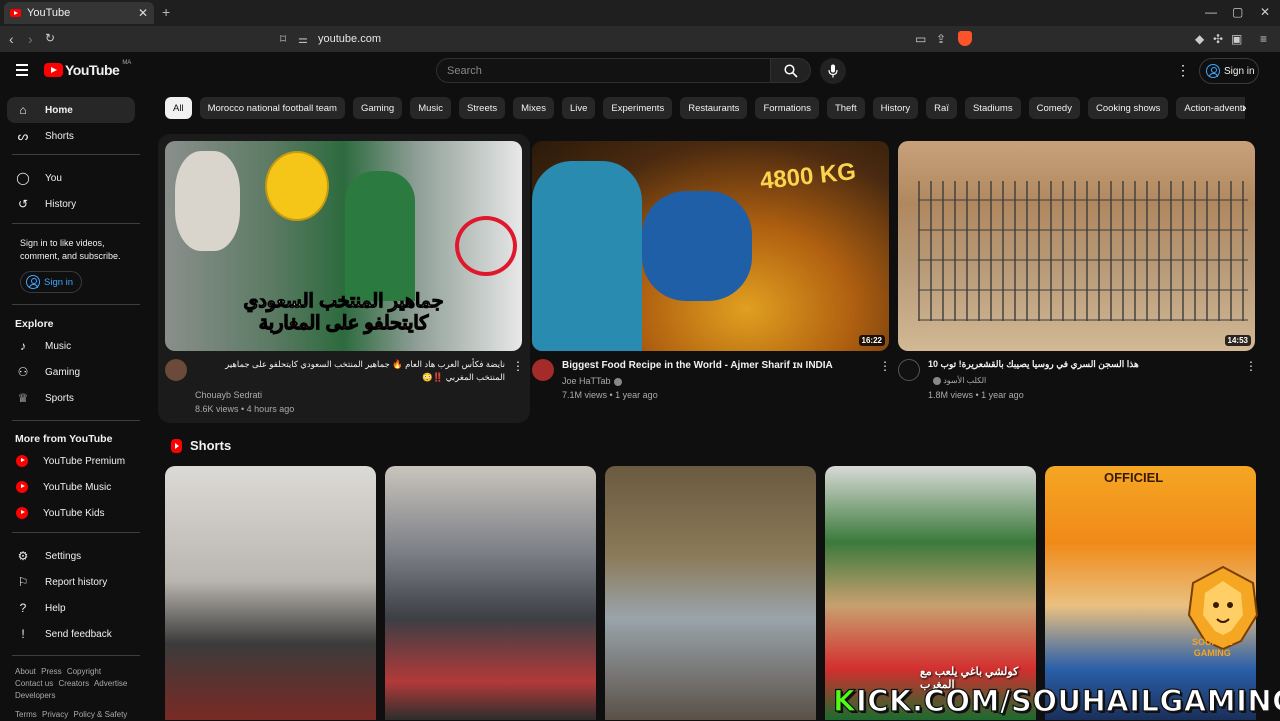 Image resolution: width=1280 pixels, height=721 pixels. What do you see at coordinates (23, 136) in the screenshot?
I see `shorts-icon: ᔕ` at bounding box center [23, 136].